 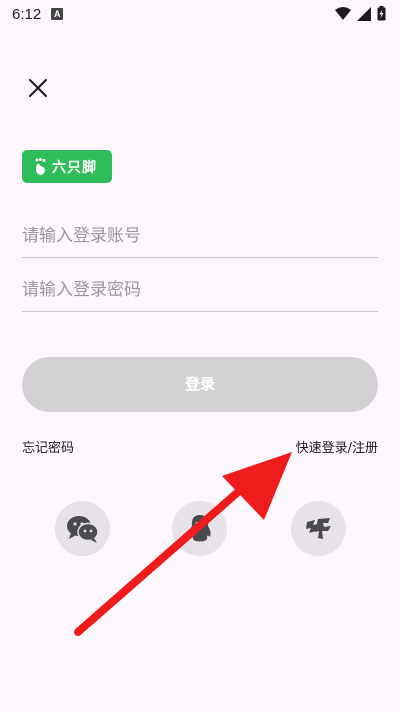 I want to click on password-input, so click(x=200, y=289).